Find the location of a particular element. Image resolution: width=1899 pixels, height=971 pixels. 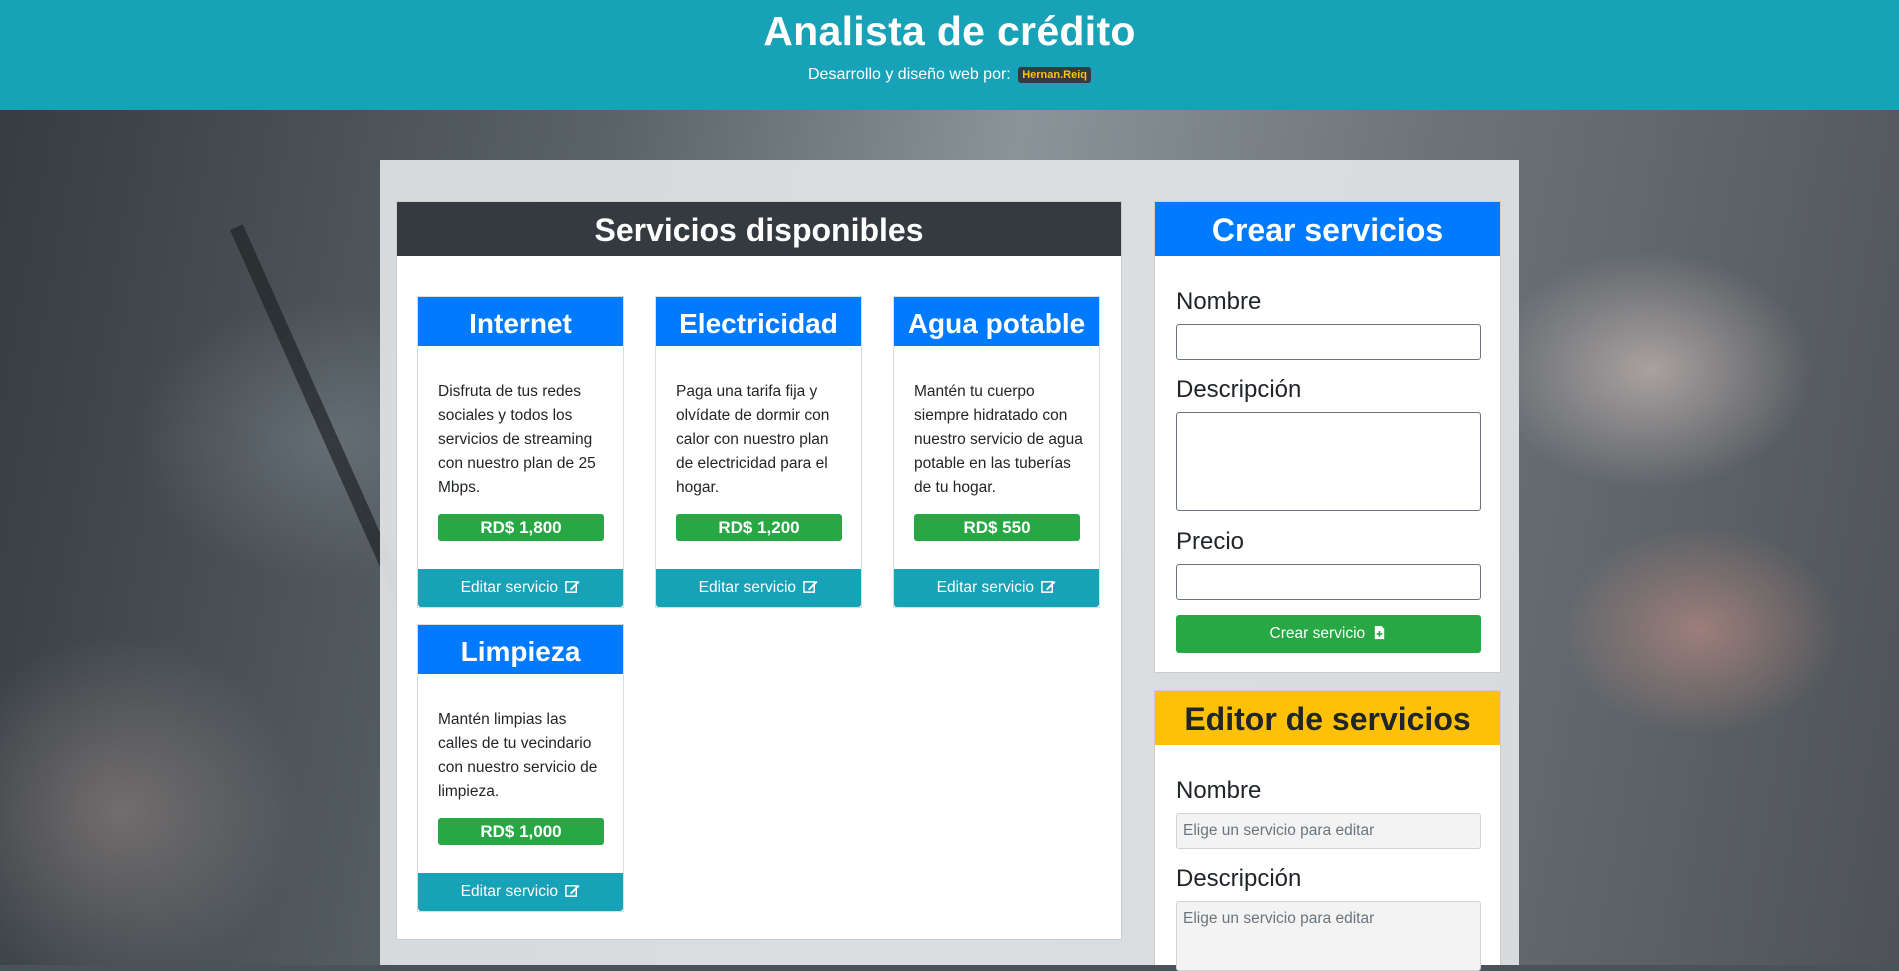

credit-text: Desarrollo y diseño web por: is located at coordinates (909, 74).